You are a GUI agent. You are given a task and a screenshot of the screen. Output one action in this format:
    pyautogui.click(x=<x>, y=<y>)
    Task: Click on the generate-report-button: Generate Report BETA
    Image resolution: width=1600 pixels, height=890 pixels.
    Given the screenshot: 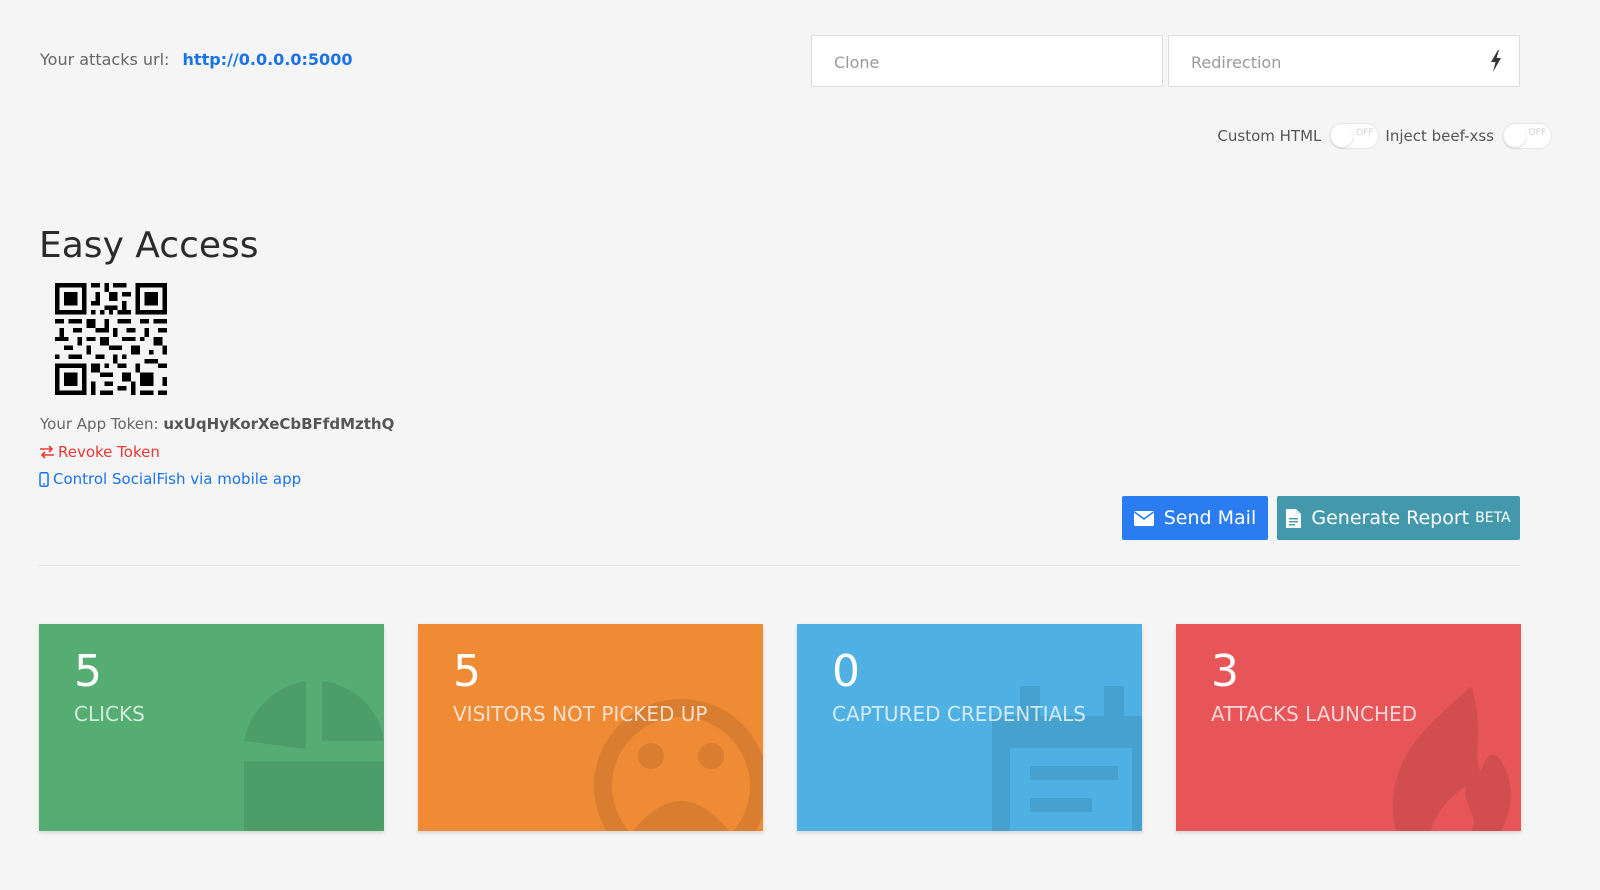 What is the action you would take?
    pyautogui.click(x=1398, y=518)
    